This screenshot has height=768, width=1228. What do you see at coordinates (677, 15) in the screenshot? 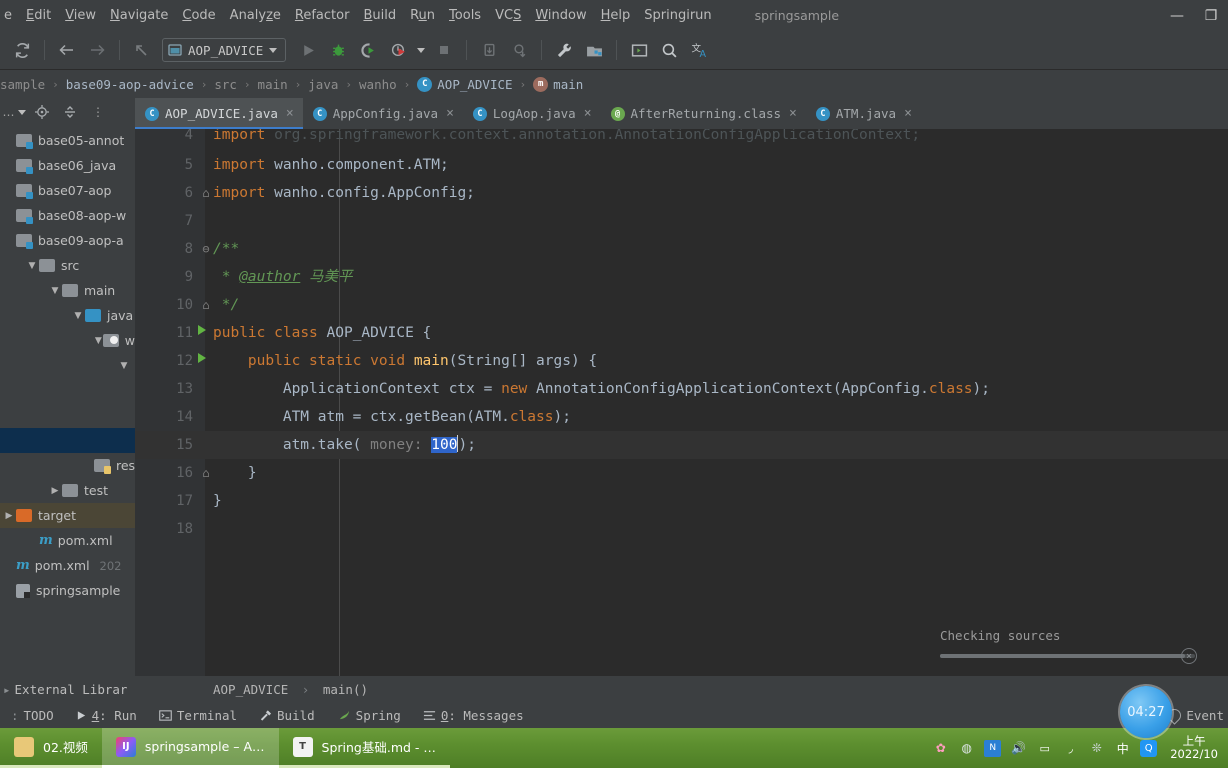
I see `menu-springirun: Springirun` at bounding box center [677, 15].